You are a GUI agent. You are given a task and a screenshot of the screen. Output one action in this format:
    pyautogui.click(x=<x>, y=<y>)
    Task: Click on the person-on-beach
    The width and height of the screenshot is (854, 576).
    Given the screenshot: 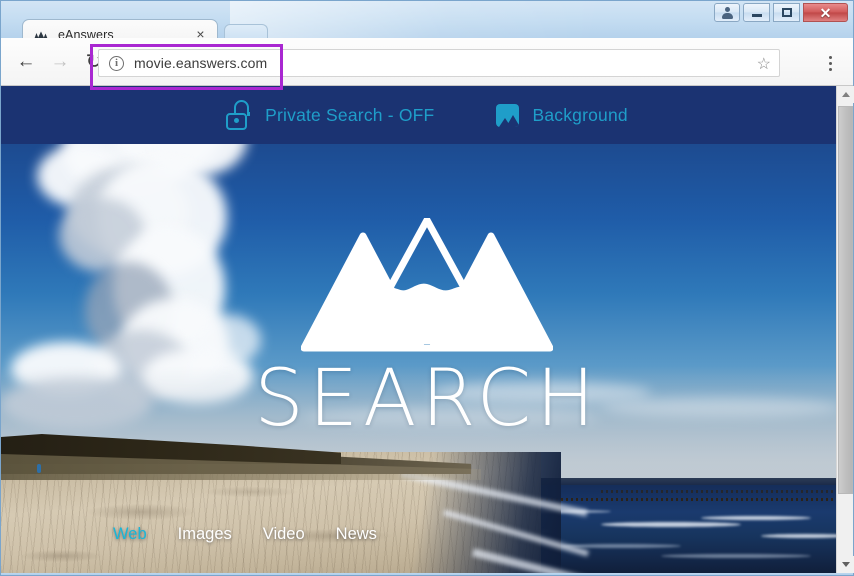 What is the action you would take?
    pyautogui.click(x=39, y=468)
    